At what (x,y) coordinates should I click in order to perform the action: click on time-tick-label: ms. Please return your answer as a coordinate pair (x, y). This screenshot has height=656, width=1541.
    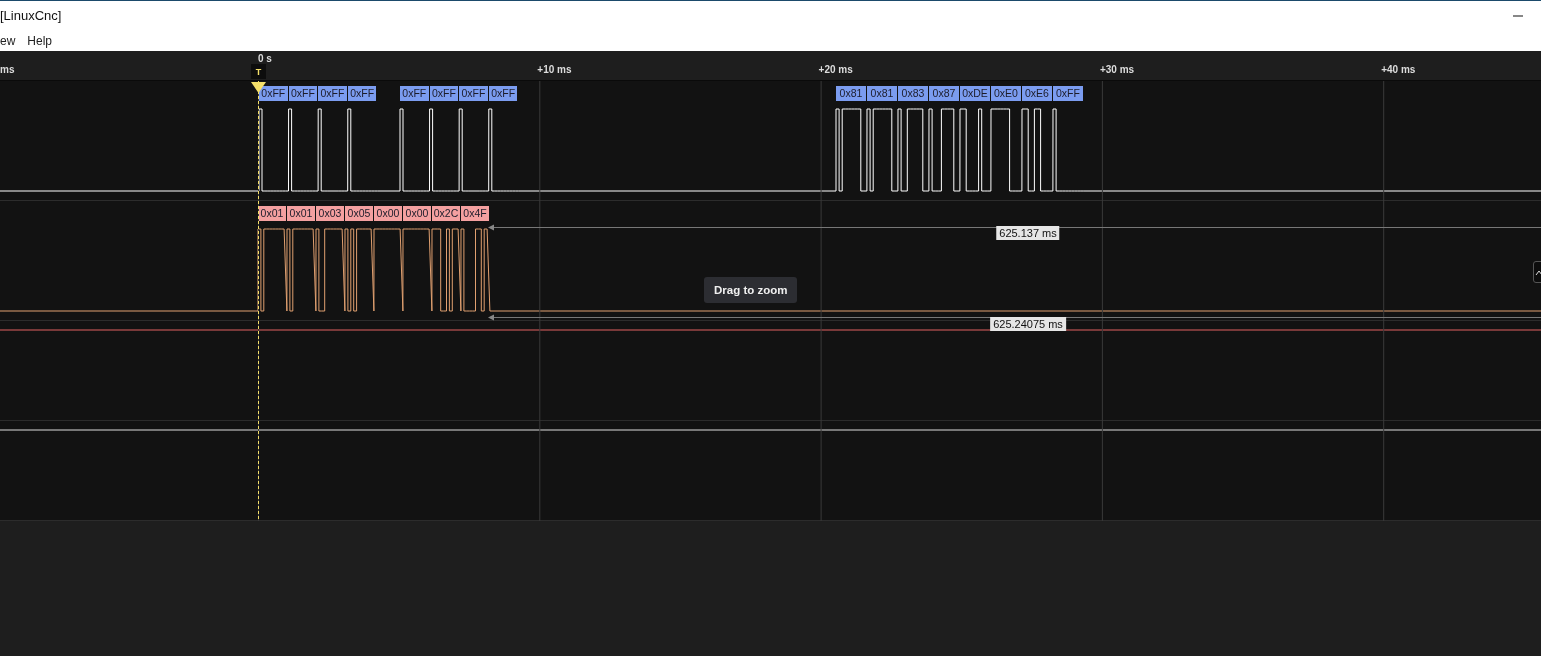
    Looking at the image, I should click on (7, 69).